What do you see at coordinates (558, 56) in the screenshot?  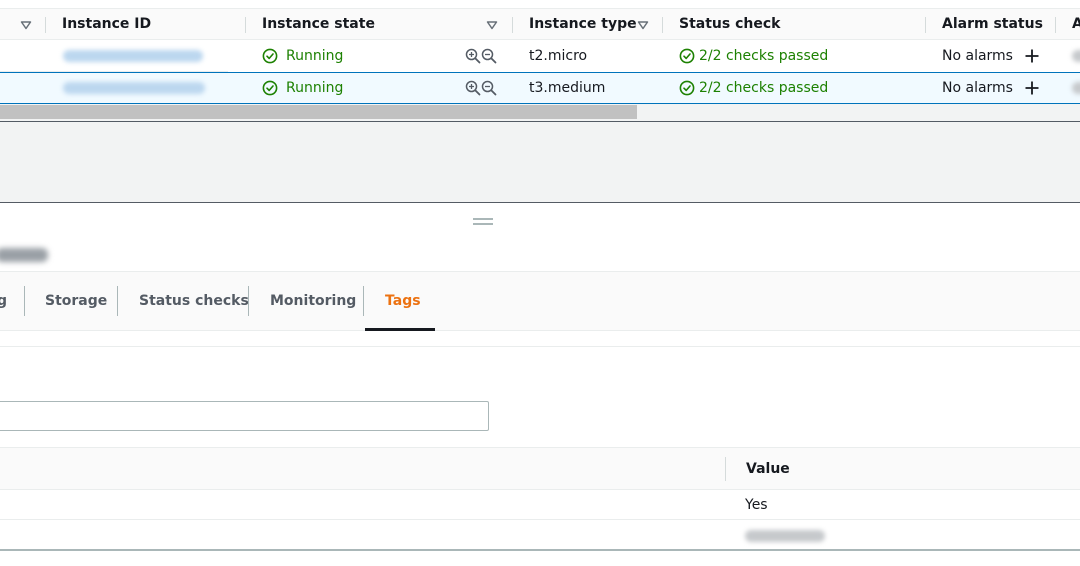 I see `instance-type-text: t2.micro` at bounding box center [558, 56].